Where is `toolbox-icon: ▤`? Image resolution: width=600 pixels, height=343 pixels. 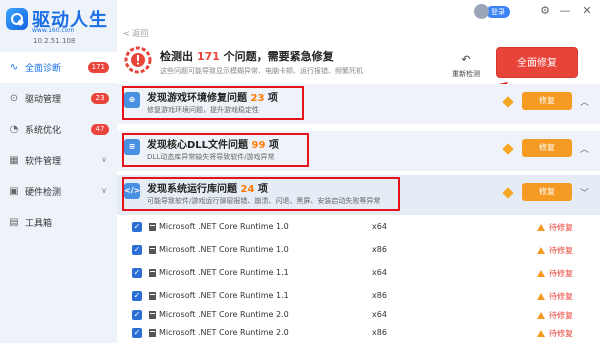 toolbox-icon: ▤ is located at coordinates (14, 222).